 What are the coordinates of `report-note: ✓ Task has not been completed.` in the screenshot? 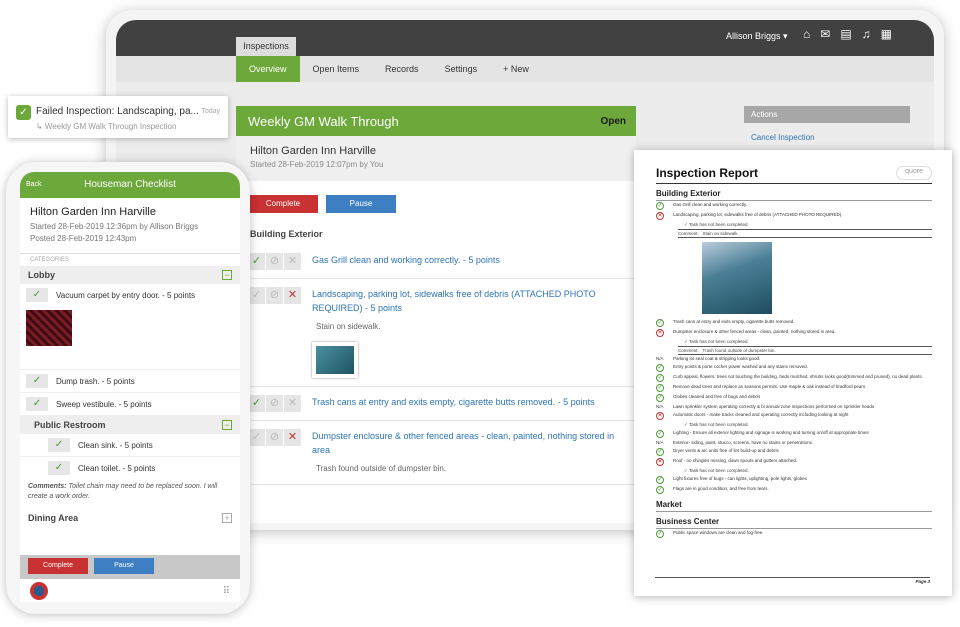 It's located at (716, 424).